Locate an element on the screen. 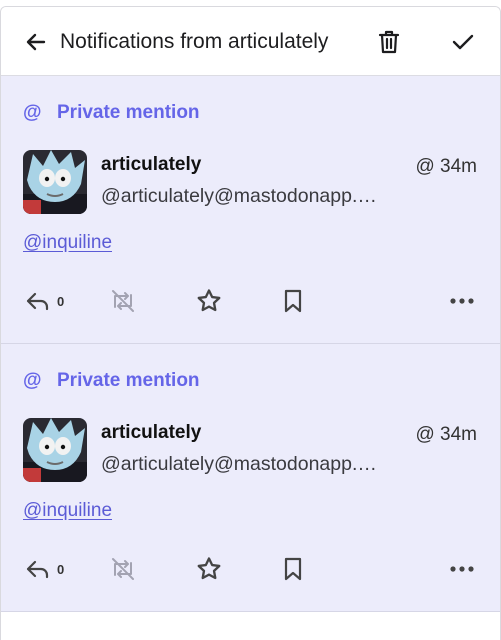 Image resolution: width=501 pixels, height=640 pixels. header: Notifications from articulately is located at coordinates (250, 41).